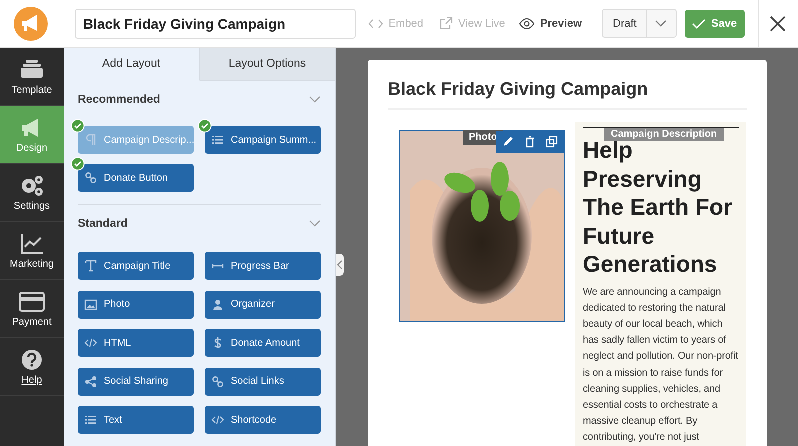  What do you see at coordinates (136, 266) in the screenshot?
I see `layout-block-button: Campaign Title` at bounding box center [136, 266].